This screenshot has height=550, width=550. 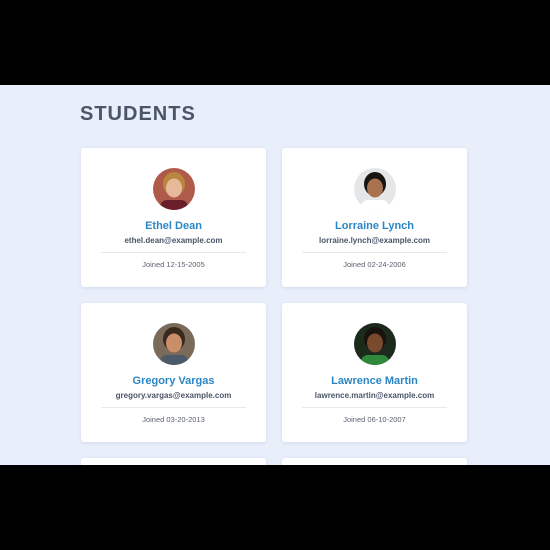 What do you see at coordinates (374, 381) in the screenshot?
I see `student-name: Lawrence Martin` at bounding box center [374, 381].